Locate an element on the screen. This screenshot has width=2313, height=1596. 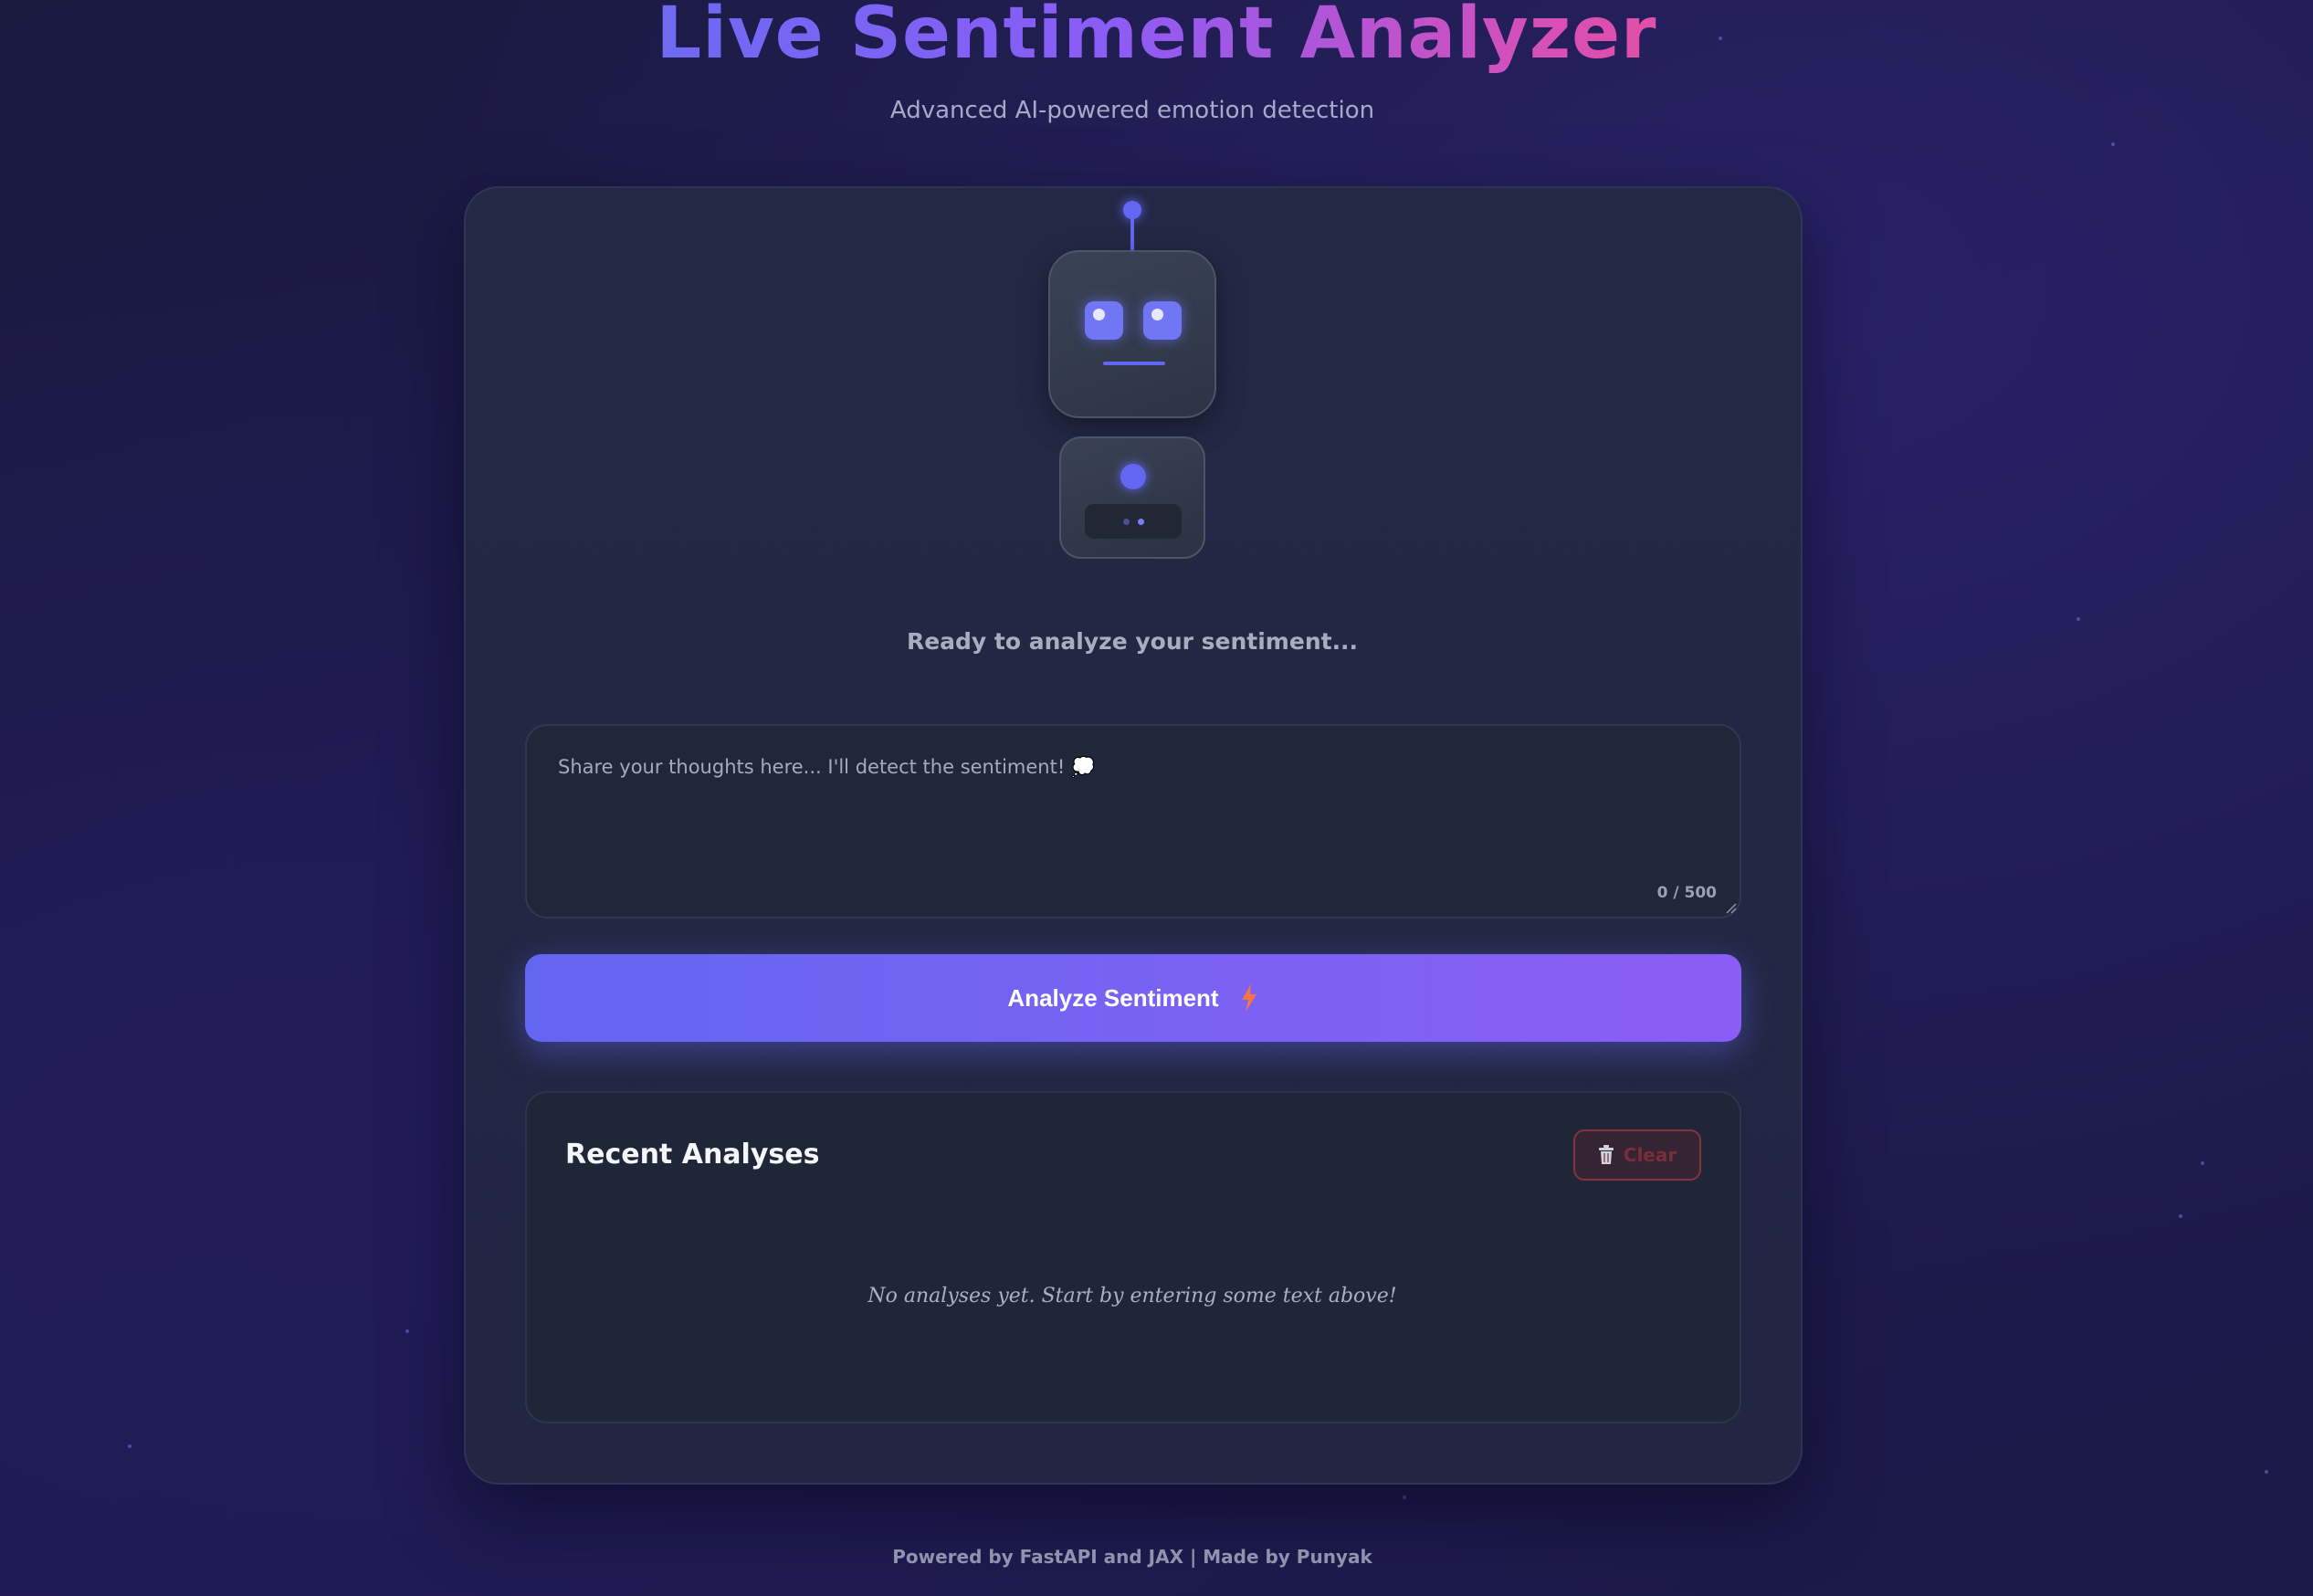
page-title: Live Sentiment Analyzer is located at coordinates (1157, 36).